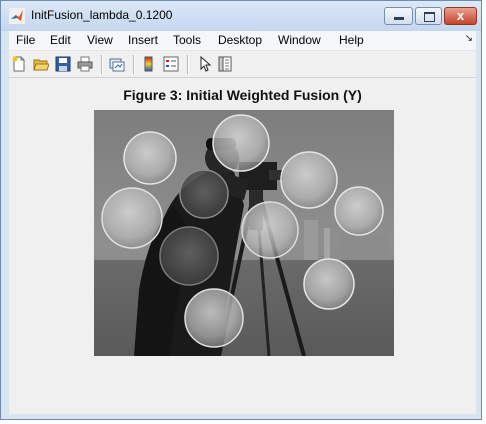 The height and width of the screenshot is (424, 486). Describe the element at coordinates (469, 38) in the screenshot. I see `menubar-overflow-icon: ↘` at that location.